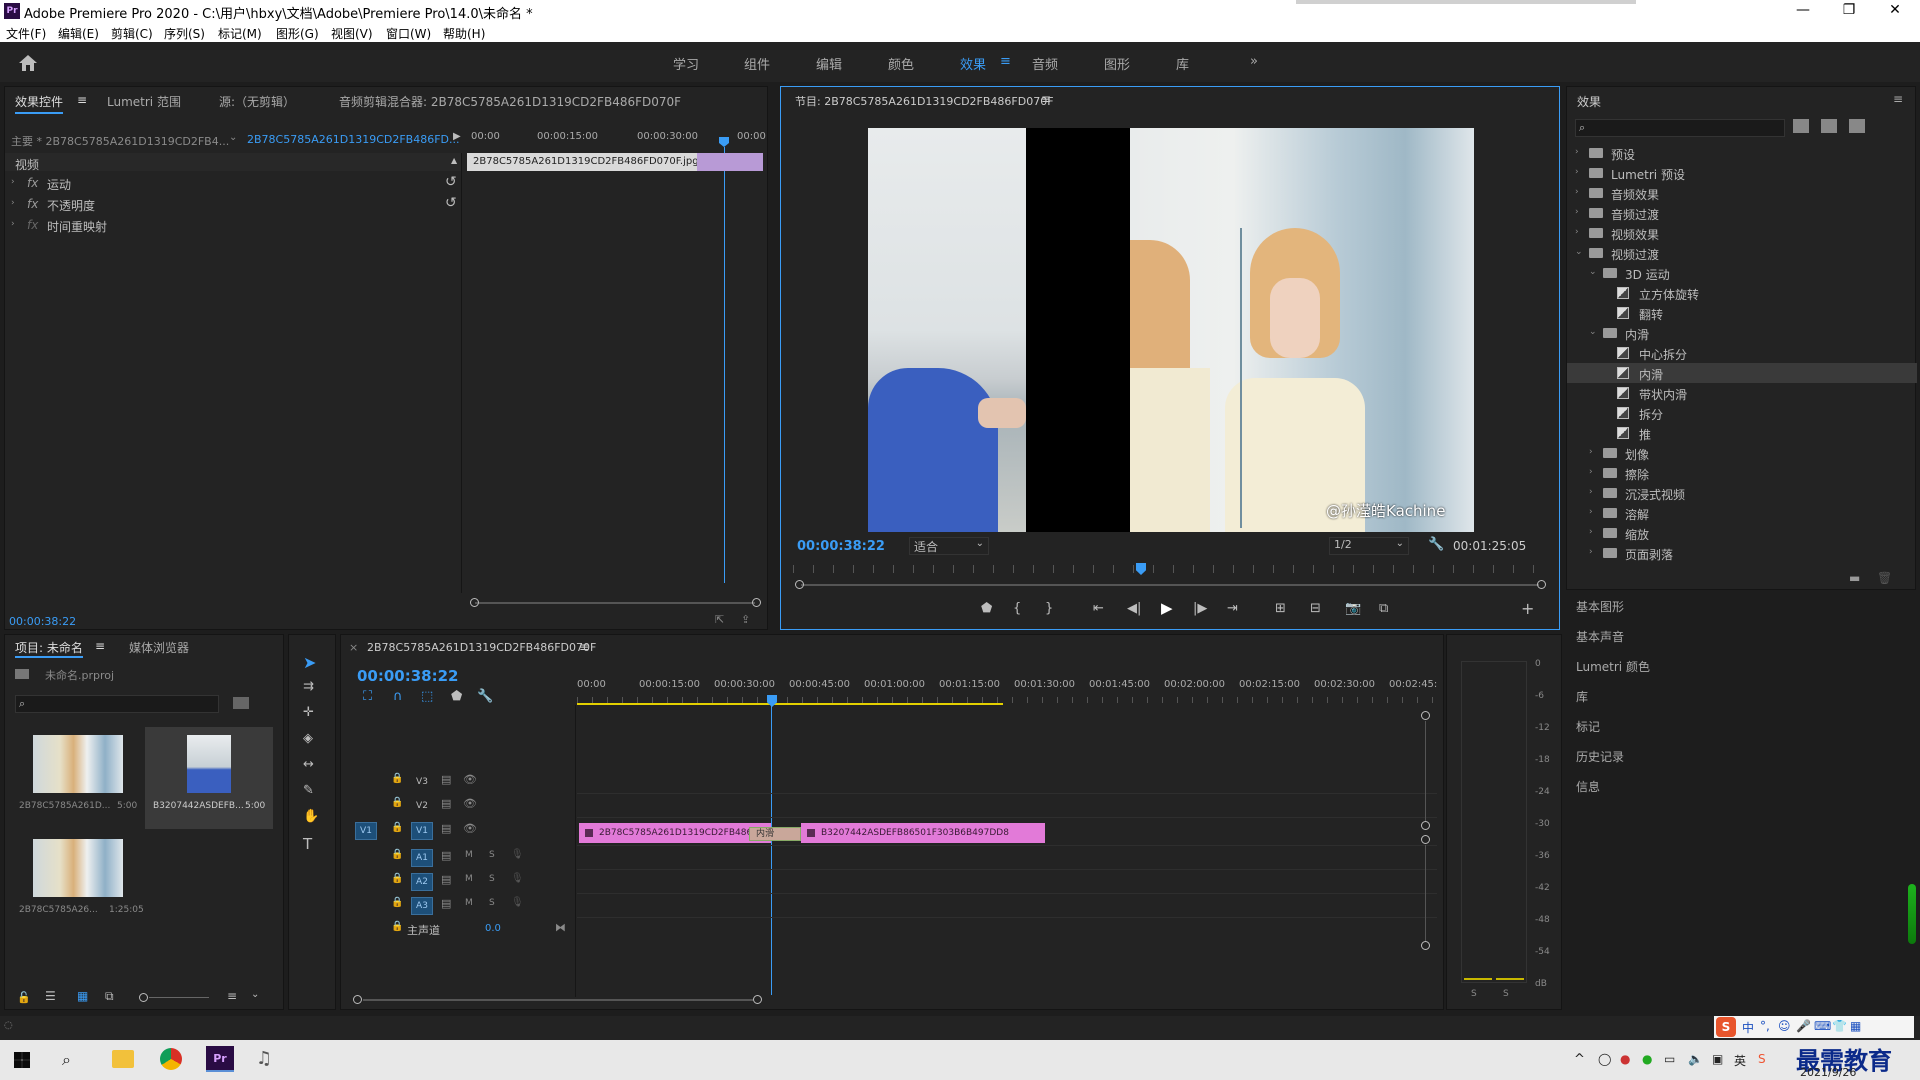 Image resolution: width=1920 pixels, height=1080 pixels. Describe the element at coordinates (1742, 473) in the screenshot. I see `effects-tree-item: › 擦除` at that location.